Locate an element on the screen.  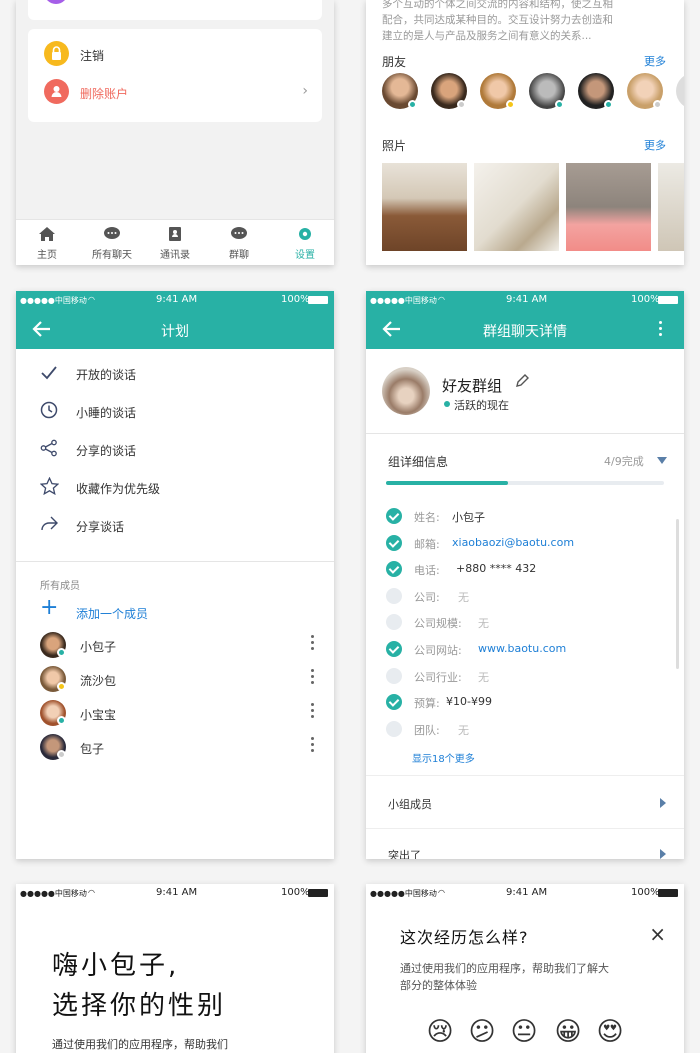
detail-field-row: 公司行业: 无 is located at coordinates (525, 678).